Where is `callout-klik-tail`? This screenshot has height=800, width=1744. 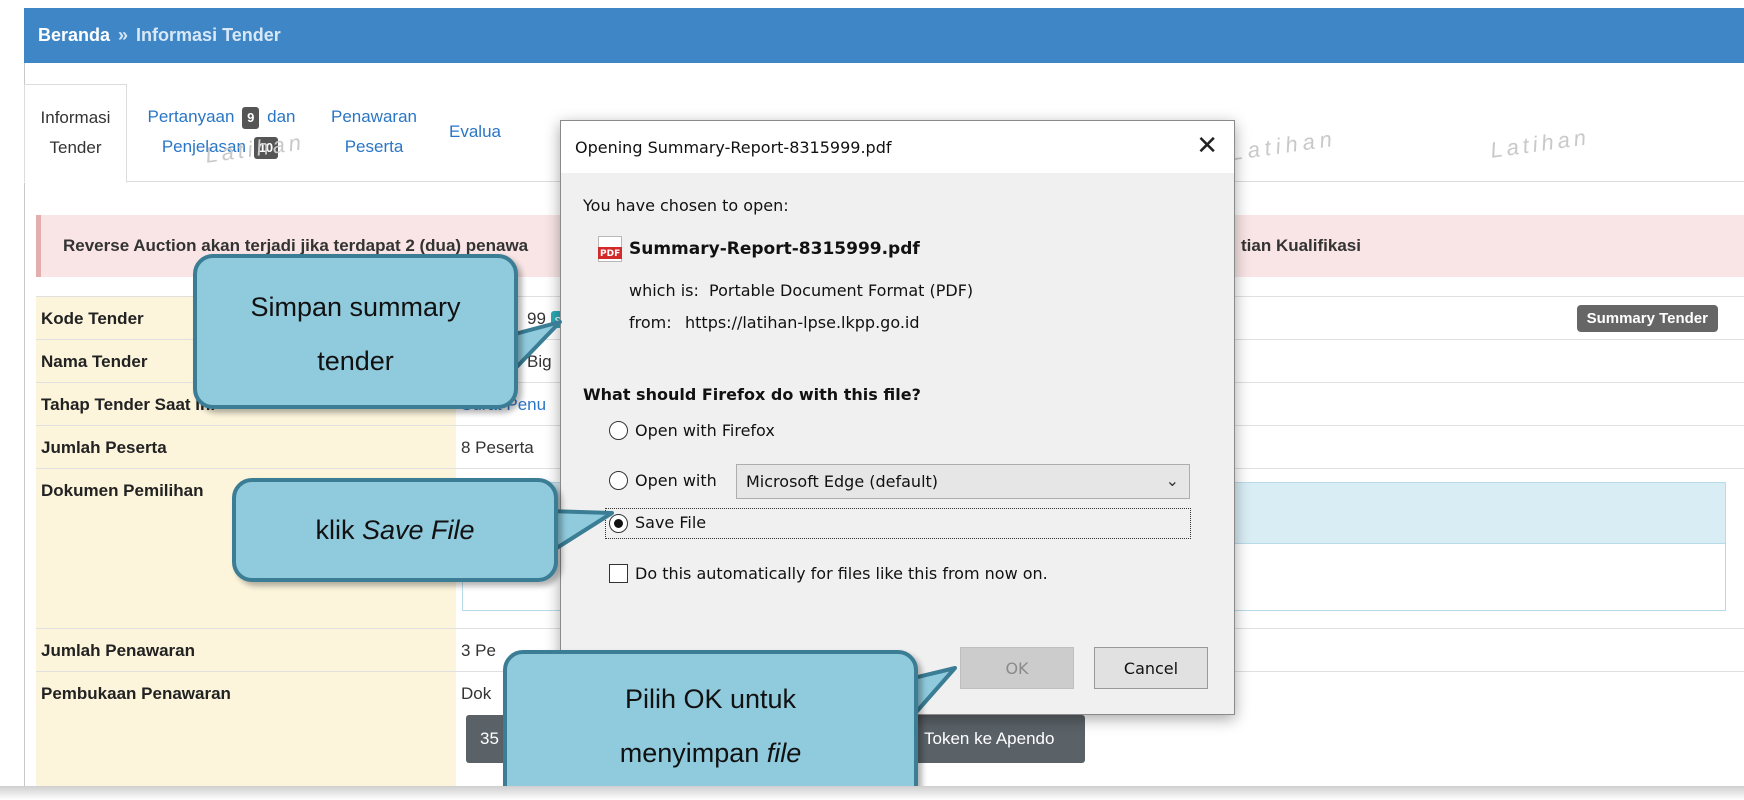
callout-klik-tail is located at coordinates (581, 531).